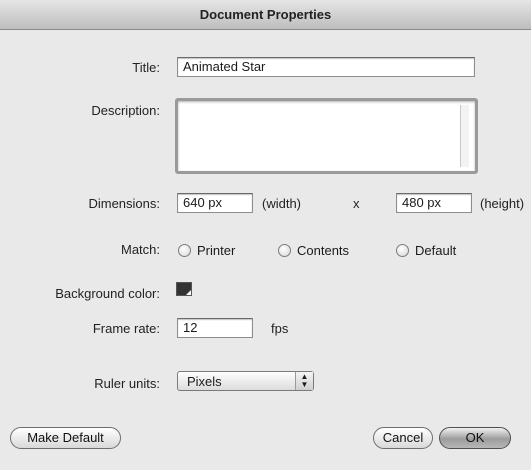 The height and width of the screenshot is (470, 531). What do you see at coordinates (304, 381) in the screenshot?
I see `up-down-arrows-icon: ▲ ▼` at bounding box center [304, 381].